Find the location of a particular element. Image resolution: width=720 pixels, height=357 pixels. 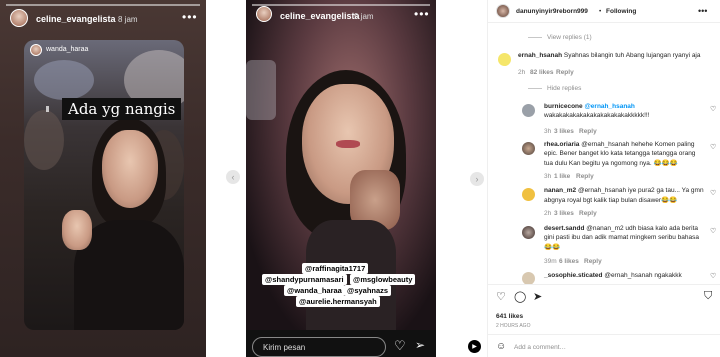

comment-user: desert.sandd is located at coordinates (564, 228).